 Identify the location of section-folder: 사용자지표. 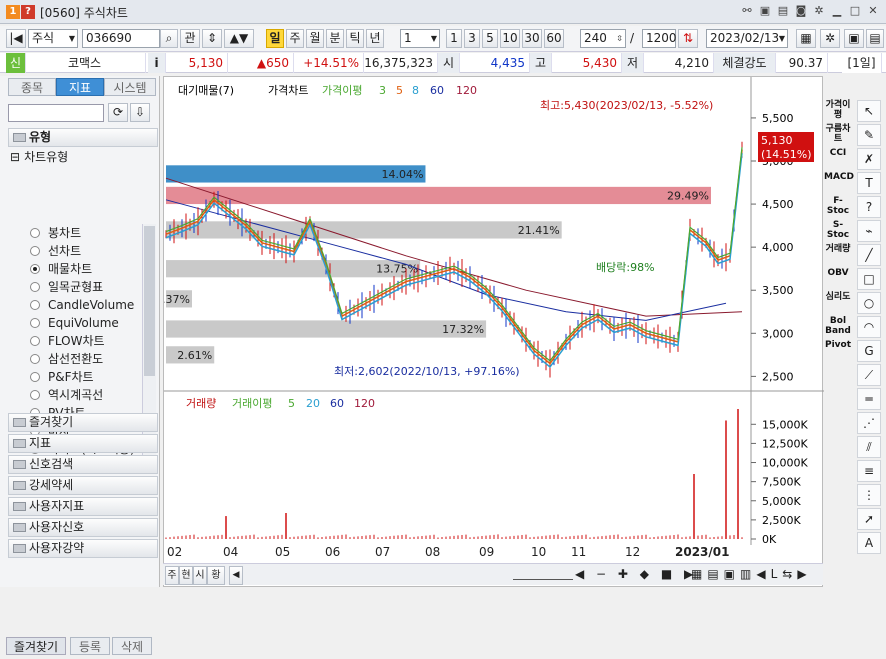
(83, 506).